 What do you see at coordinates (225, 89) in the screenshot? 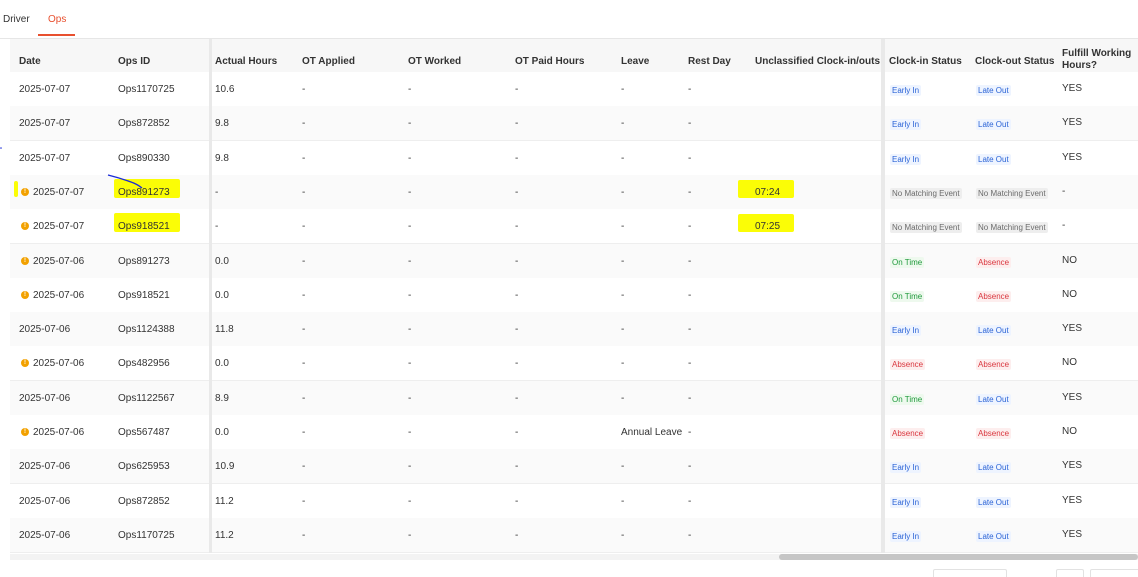
I see `actual-hours-cell: 10.6` at bounding box center [225, 89].